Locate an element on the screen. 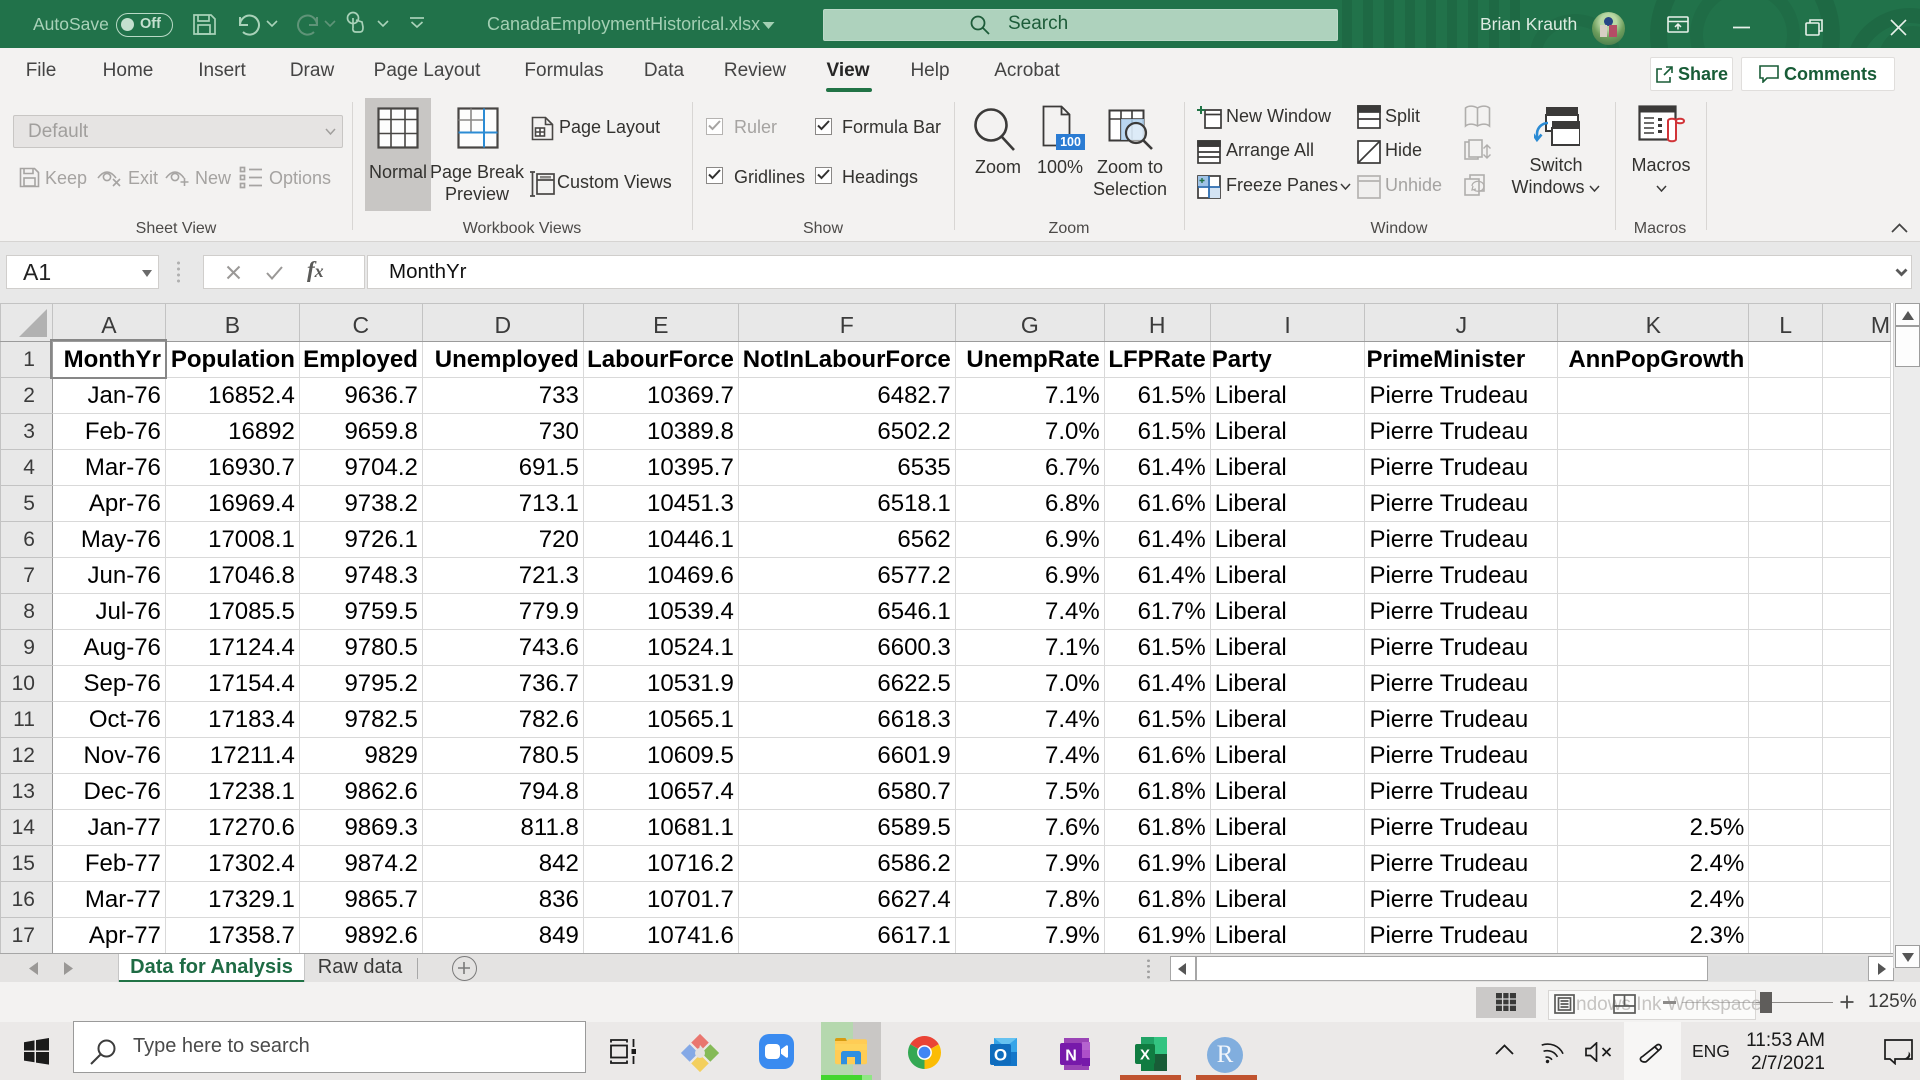 This screenshot has height=1080, width=1920. svg-text: O is located at coordinates (1000, 1055).